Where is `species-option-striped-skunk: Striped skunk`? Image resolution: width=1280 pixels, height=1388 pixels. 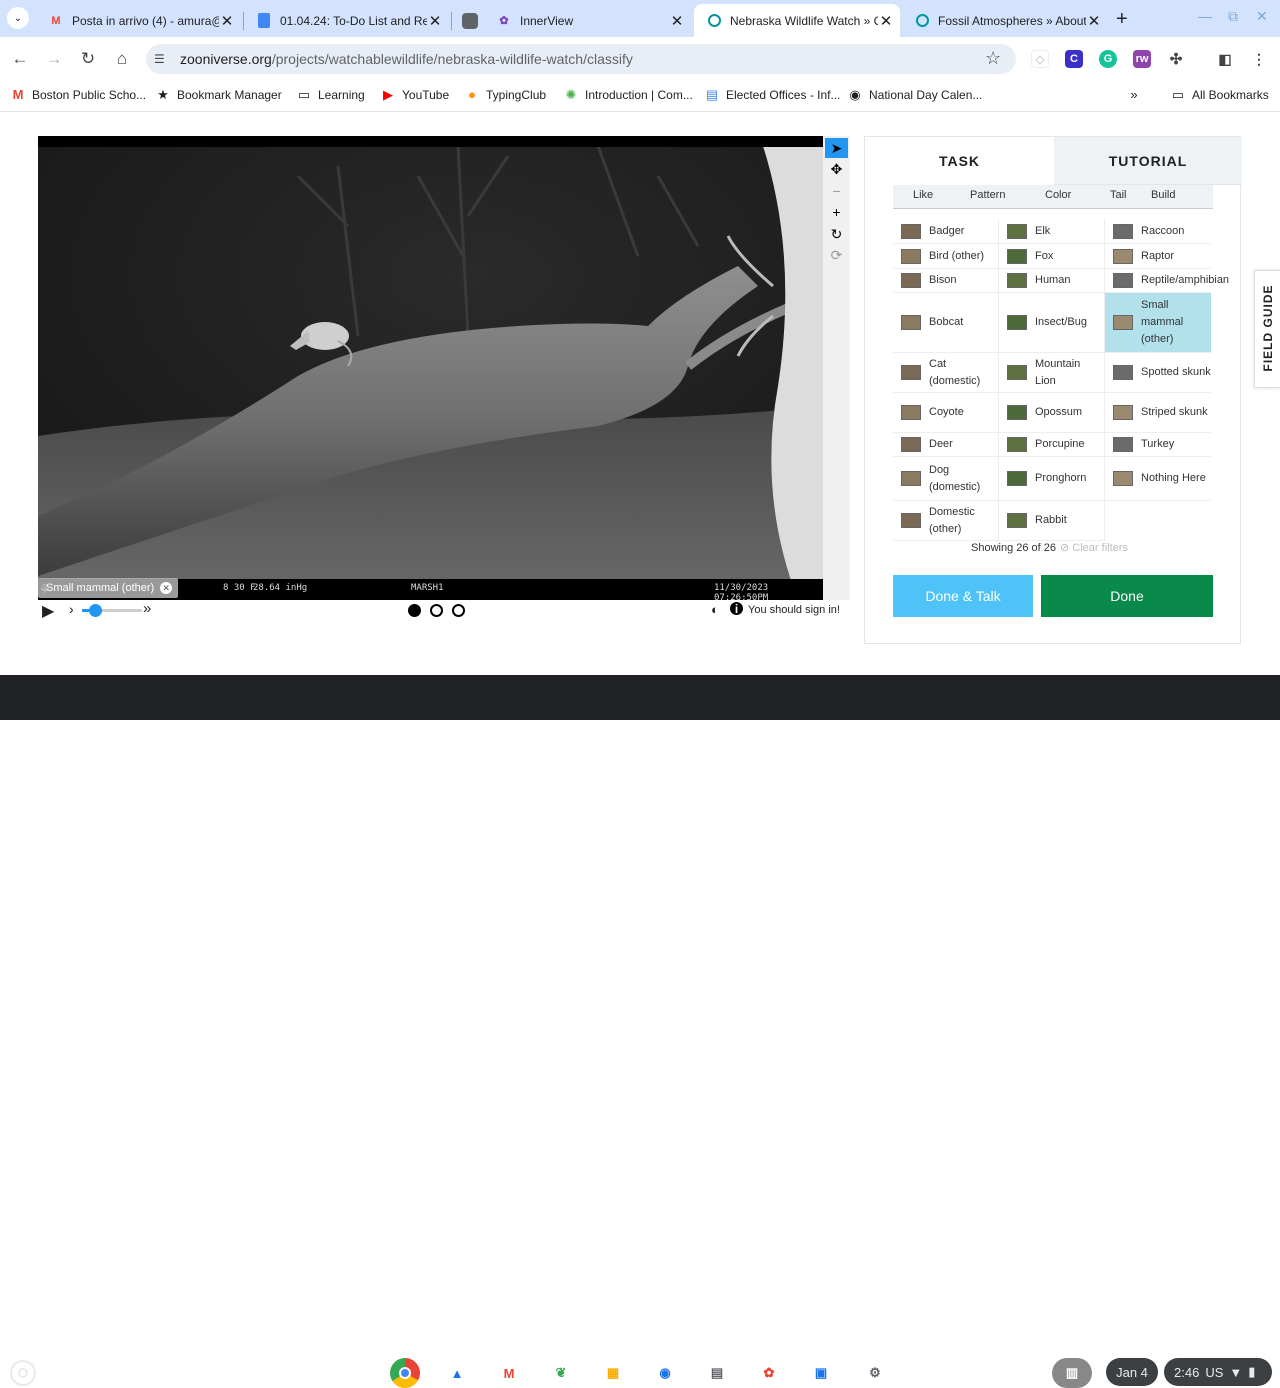 species-option-striped-skunk: Striped skunk is located at coordinates (1158, 413).